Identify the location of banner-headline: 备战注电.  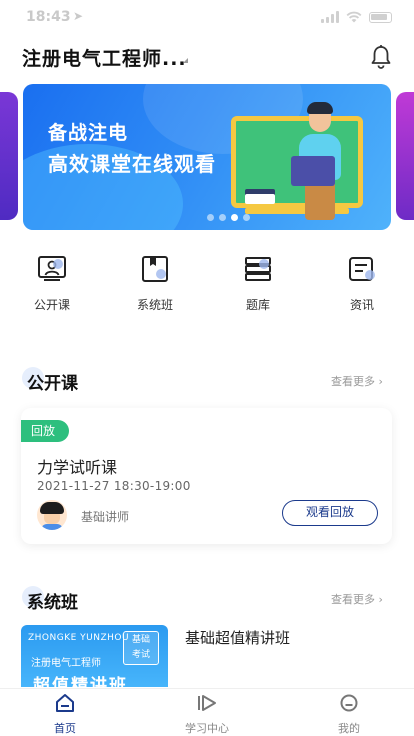
(88, 133).